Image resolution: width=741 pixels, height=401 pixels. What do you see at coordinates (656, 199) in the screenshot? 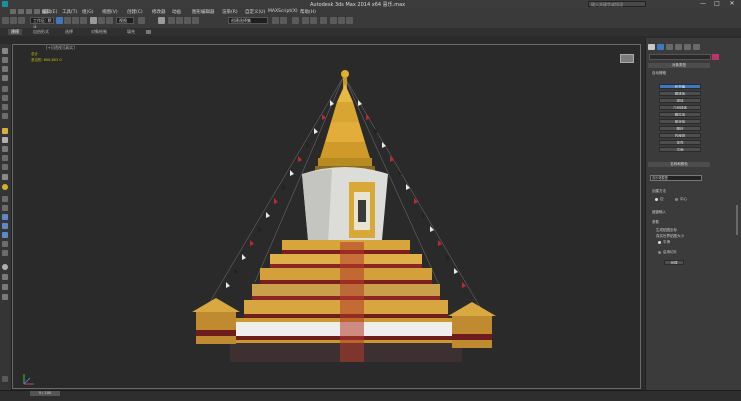
I see `edge-radio` at bounding box center [656, 199].